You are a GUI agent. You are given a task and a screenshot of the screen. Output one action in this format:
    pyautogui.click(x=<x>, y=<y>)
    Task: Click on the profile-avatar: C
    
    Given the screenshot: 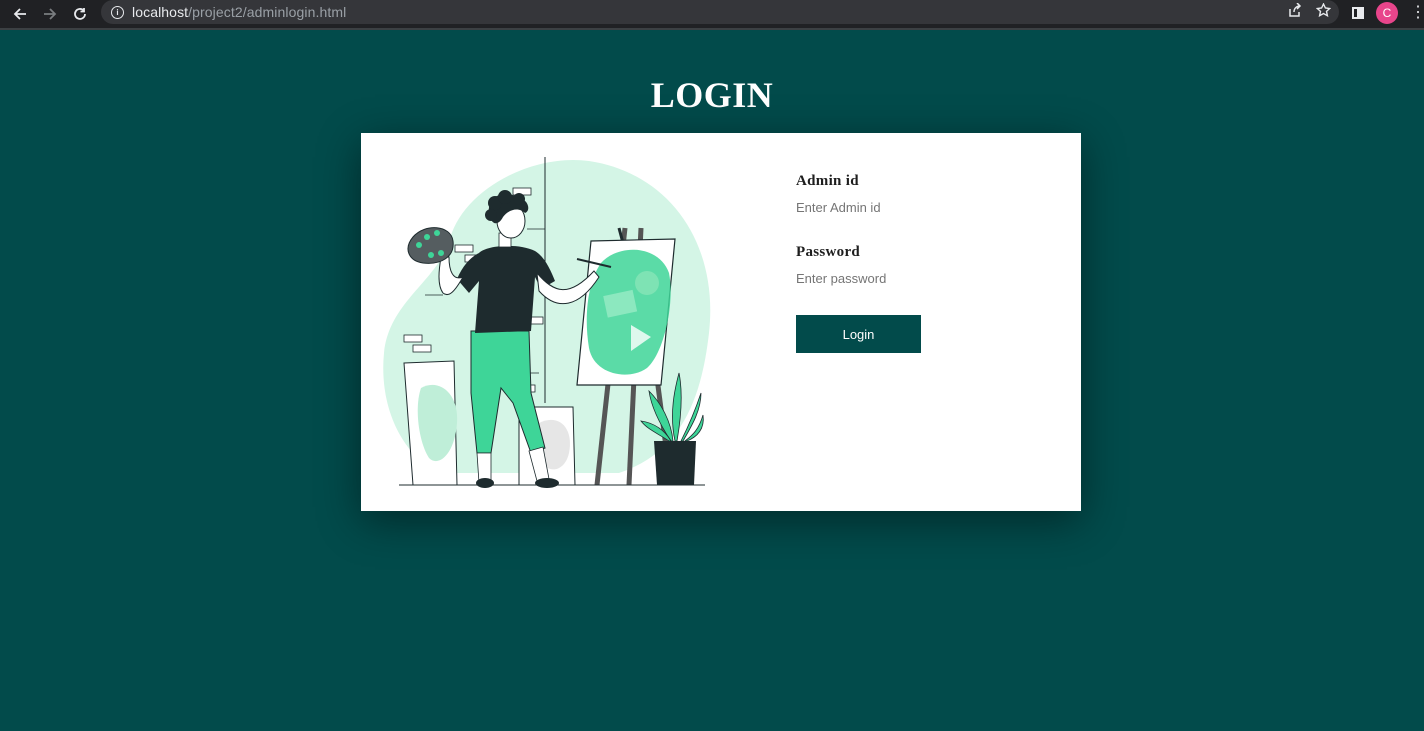 What is the action you would take?
    pyautogui.click(x=1387, y=13)
    